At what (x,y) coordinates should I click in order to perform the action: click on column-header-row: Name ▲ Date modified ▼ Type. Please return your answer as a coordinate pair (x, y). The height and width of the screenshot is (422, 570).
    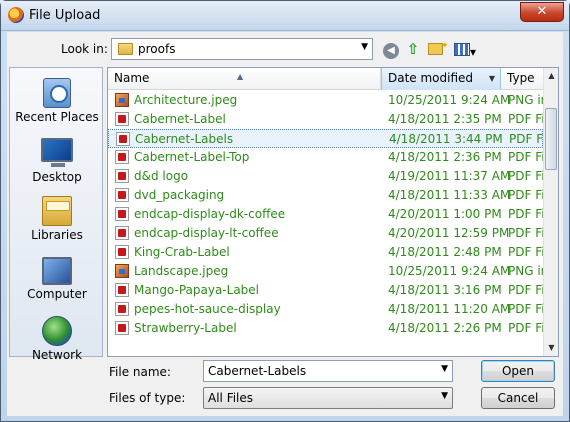
    Looking at the image, I should click on (325, 79).